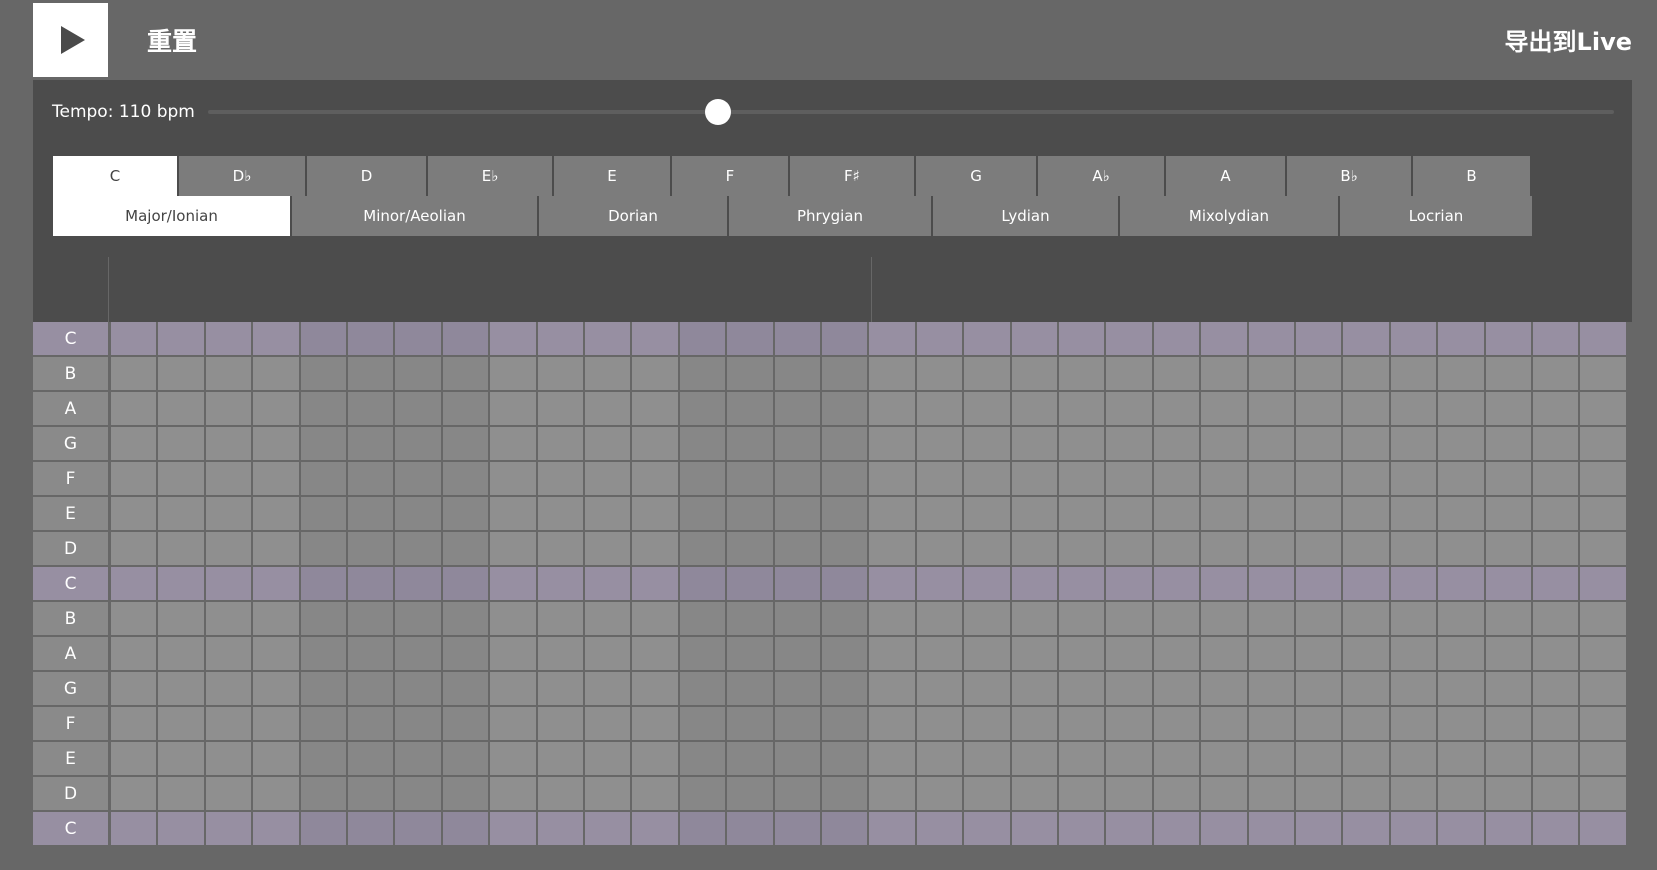  Describe the element at coordinates (1025, 216) in the screenshot. I see `mode-button: Lydian` at that location.